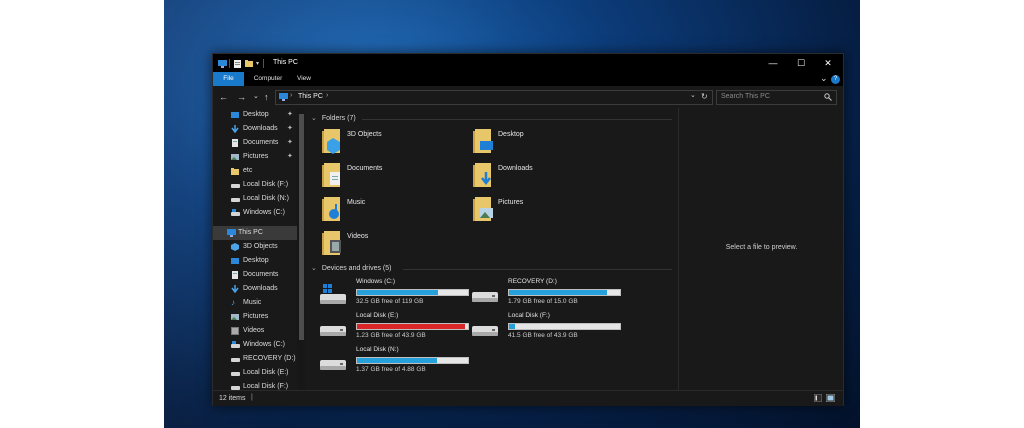  What do you see at coordinates (241, 63) in the screenshot?
I see `quick-access-toolbar: ▾` at bounding box center [241, 63].